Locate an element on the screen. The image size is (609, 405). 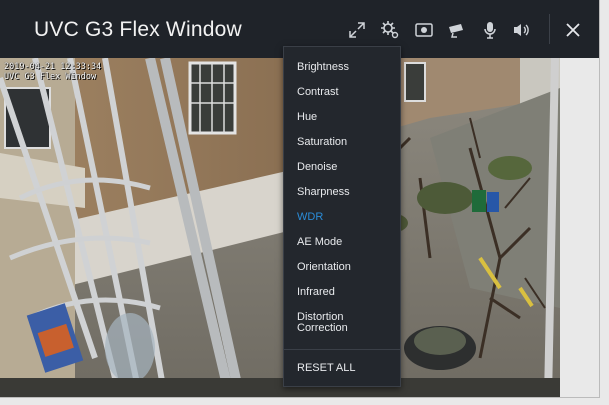
window-title: UVC G3 Flex Window is located at coordinates (138, 29).